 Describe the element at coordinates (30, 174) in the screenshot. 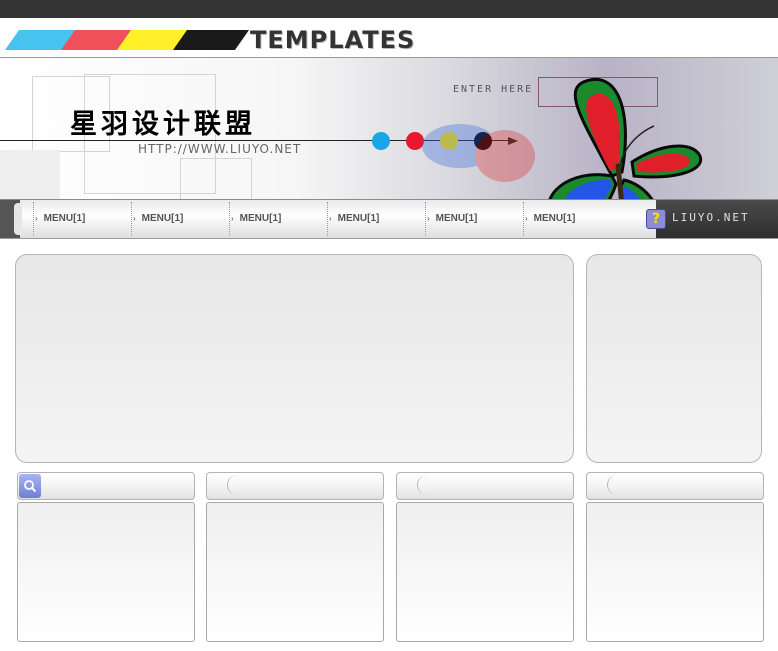

I see `deco-block` at that location.